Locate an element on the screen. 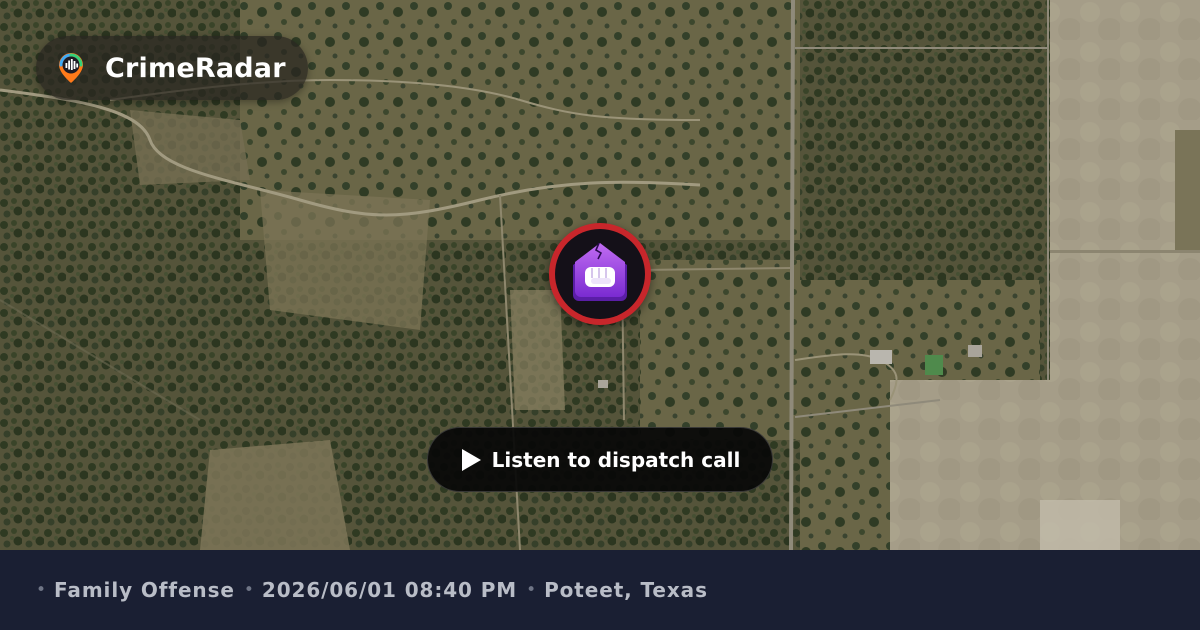 Image resolution: width=1200 pixels, height=630 pixels. listen-dispatch-button: Listen to dispatch call is located at coordinates (600, 459).